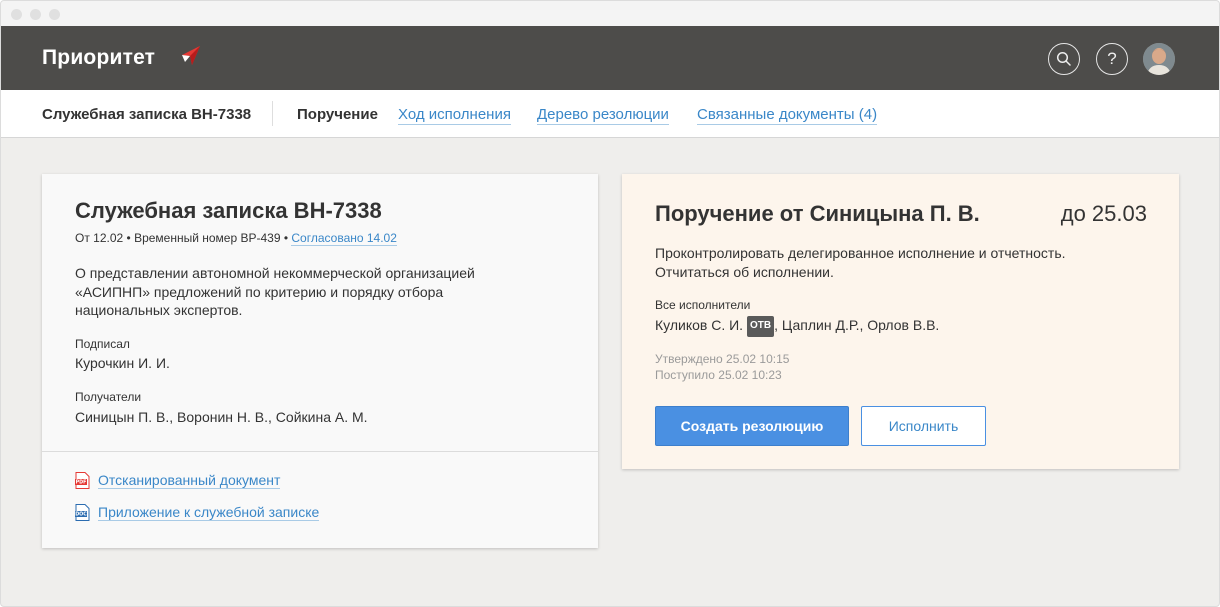 The width and height of the screenshot is (1220, 607). I want to click on help-button: ?, so click(1112, 59).